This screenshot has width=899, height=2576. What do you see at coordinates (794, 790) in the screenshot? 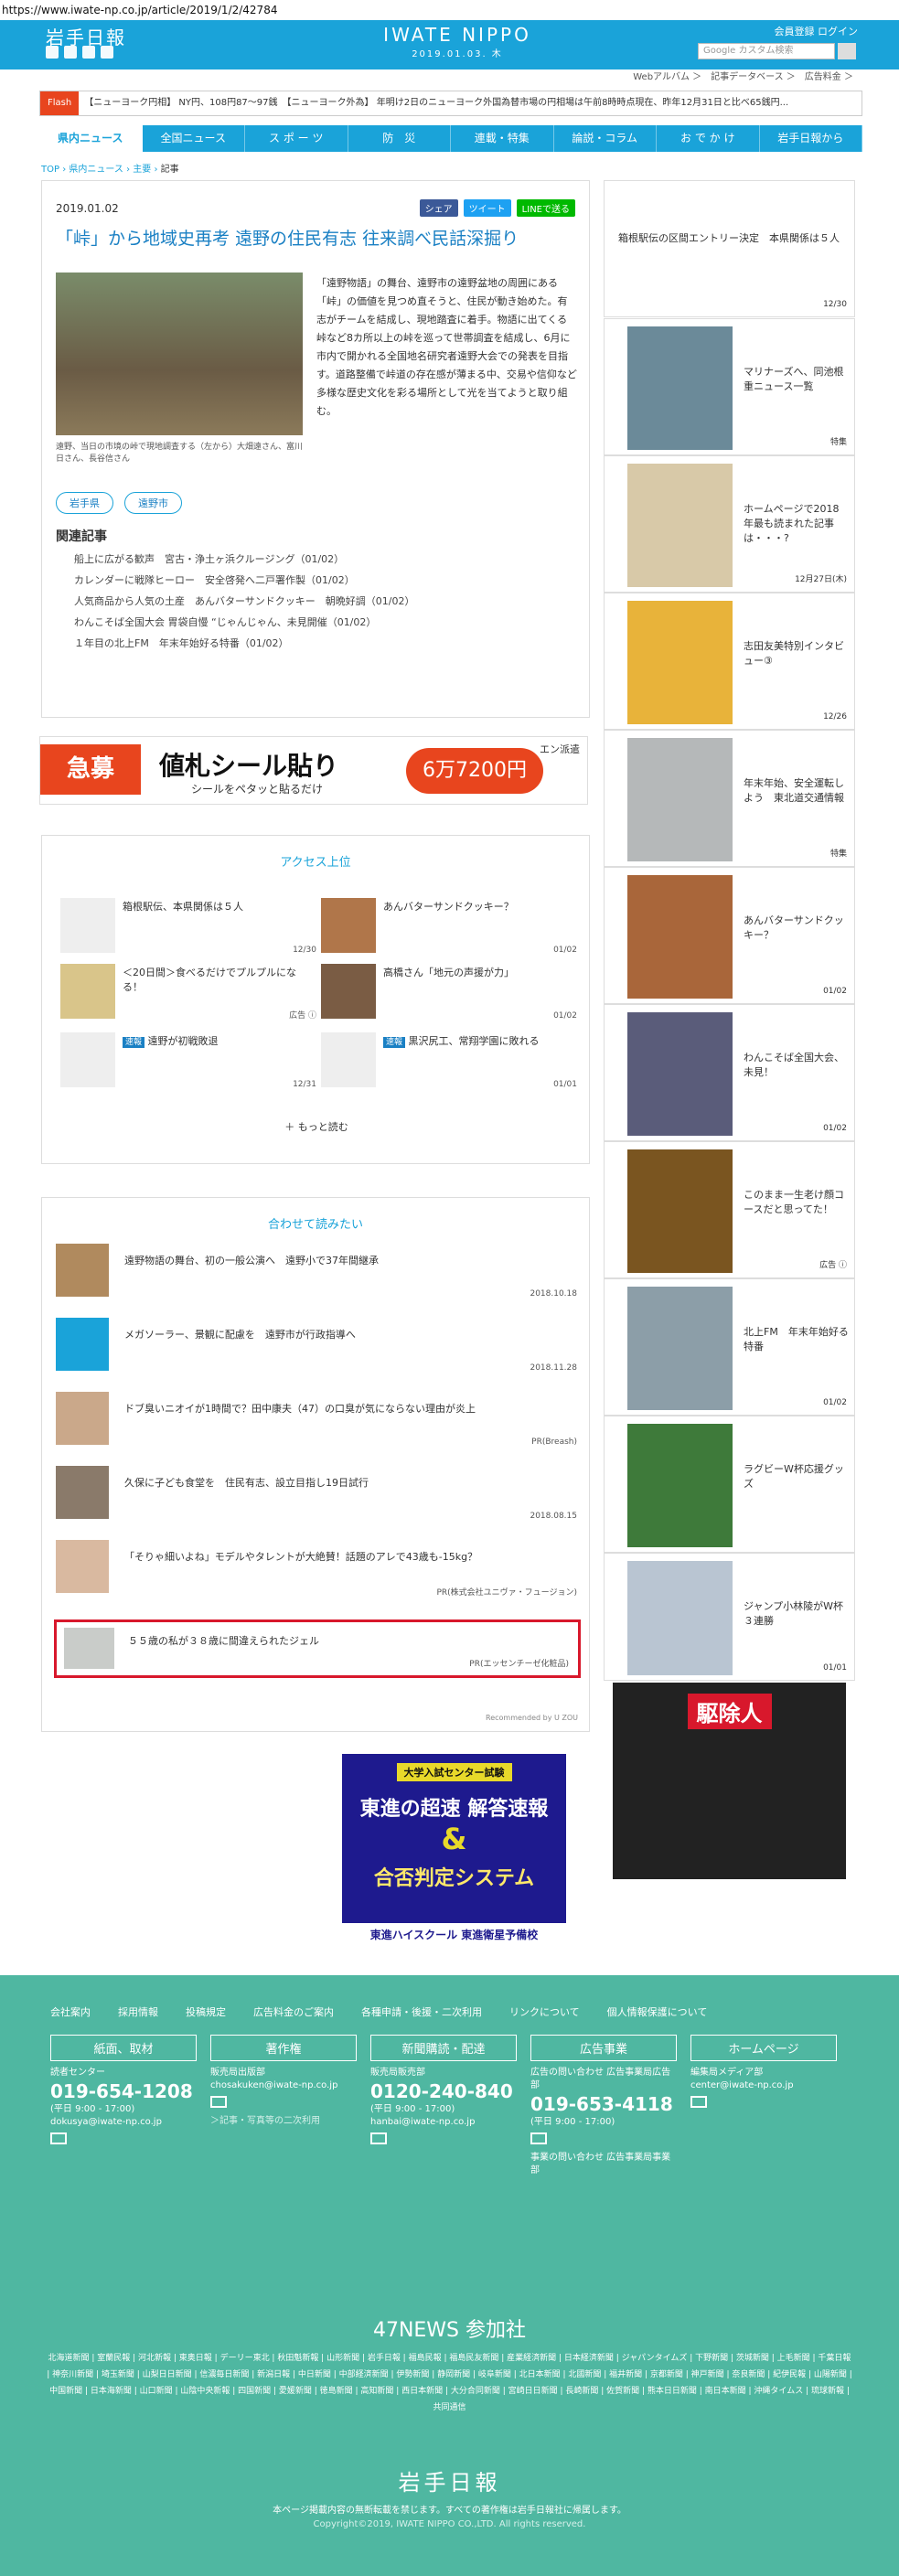
I see `sidebar-text: 年末年始、安全運転しよう 東北道交通情報` at bounding box center [794, 790].